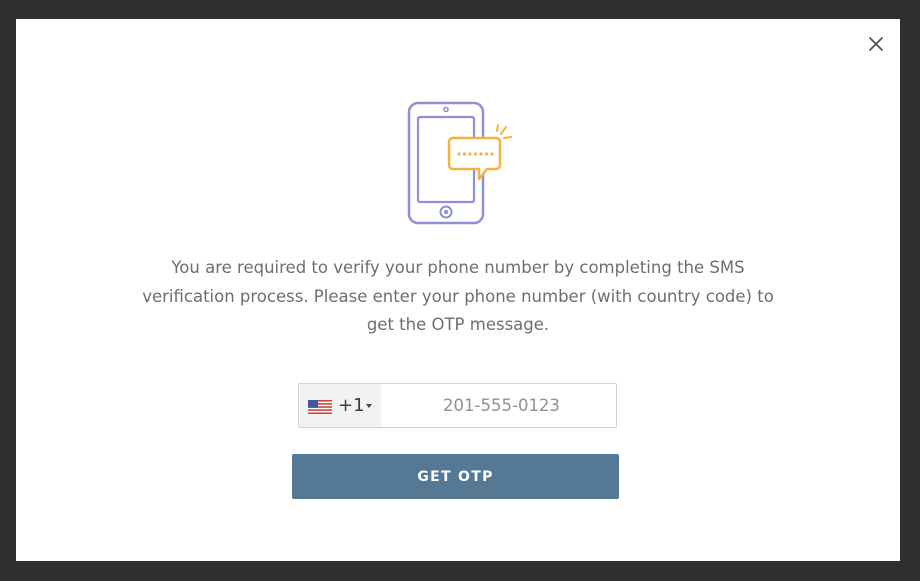  What do you see at coordinates (351, 405) in the screenshot?
I see `dial-code: +1` at bounding box center [351, 405].